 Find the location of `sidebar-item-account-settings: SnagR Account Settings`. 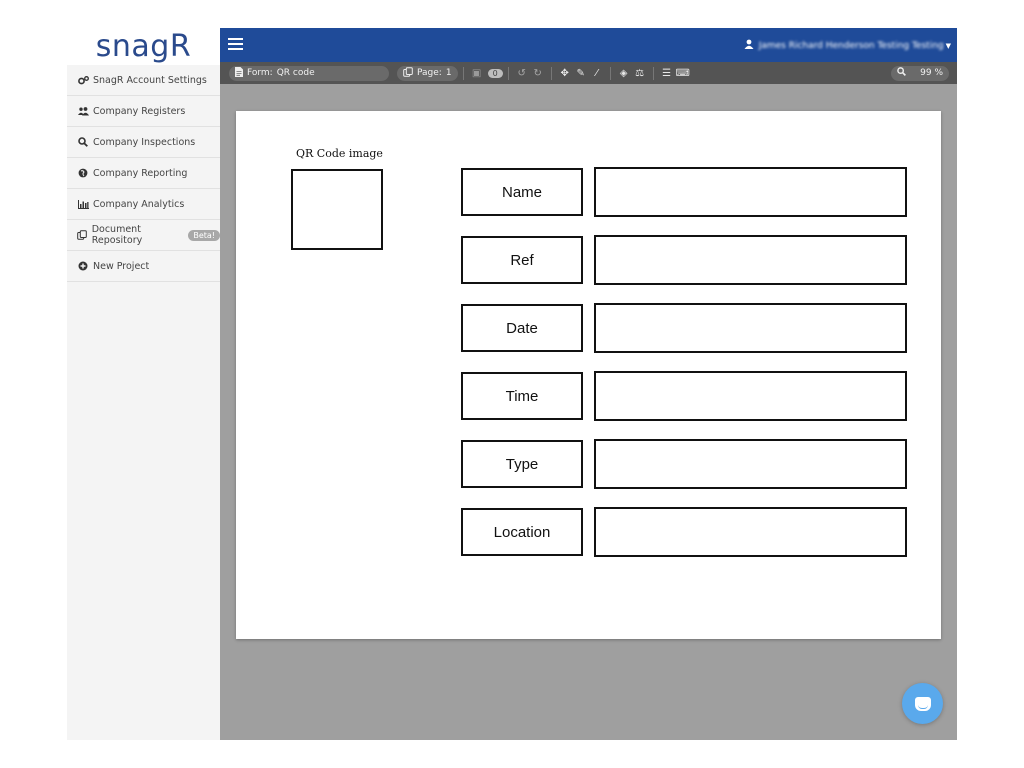

sidebar-item-account-settings: SnagR Account Settings is located at coordinates (143, 80).